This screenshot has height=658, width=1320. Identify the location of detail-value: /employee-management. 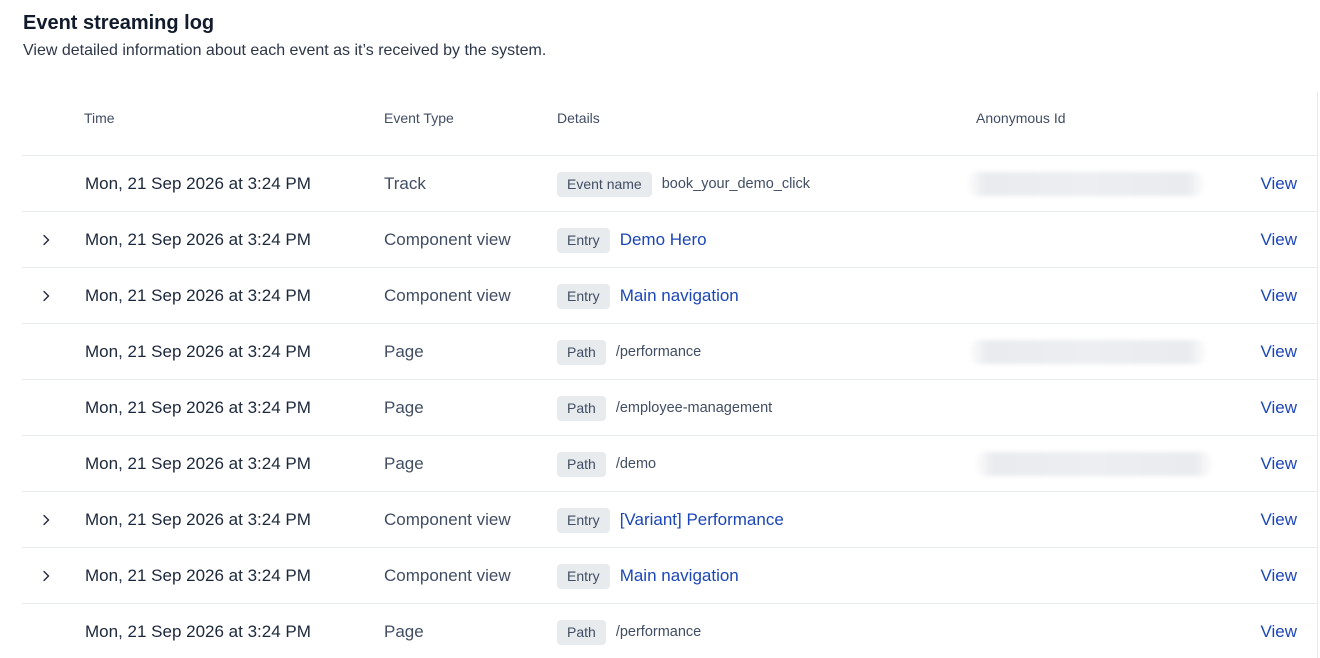
(694, 408).